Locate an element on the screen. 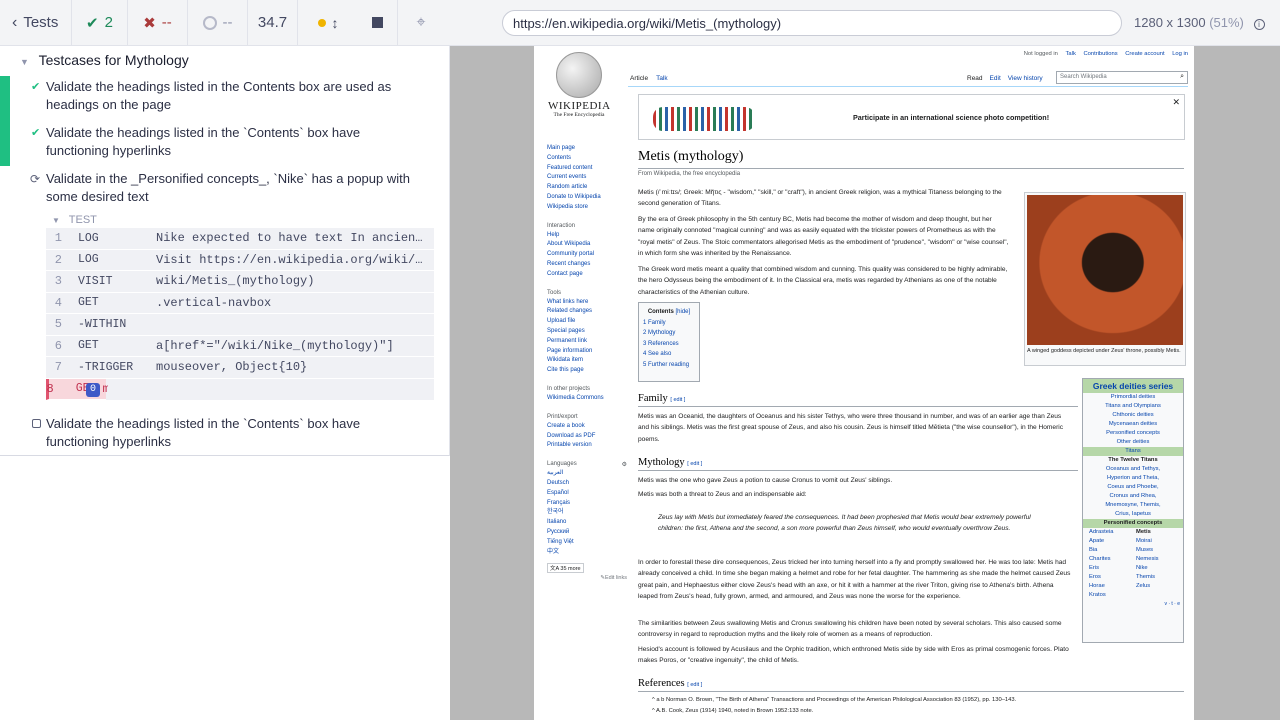  sidebar-link: Wikipedia store is located at coordinates (587, 208).